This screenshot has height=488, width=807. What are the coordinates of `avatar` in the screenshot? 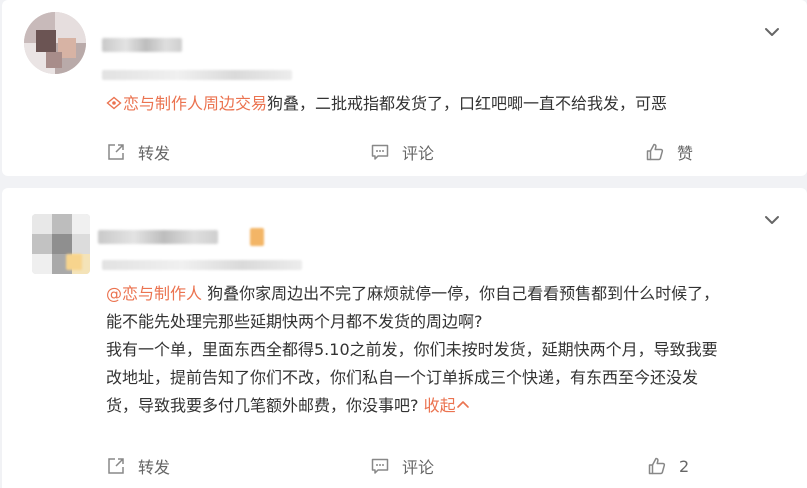 It's located at (55, 43).